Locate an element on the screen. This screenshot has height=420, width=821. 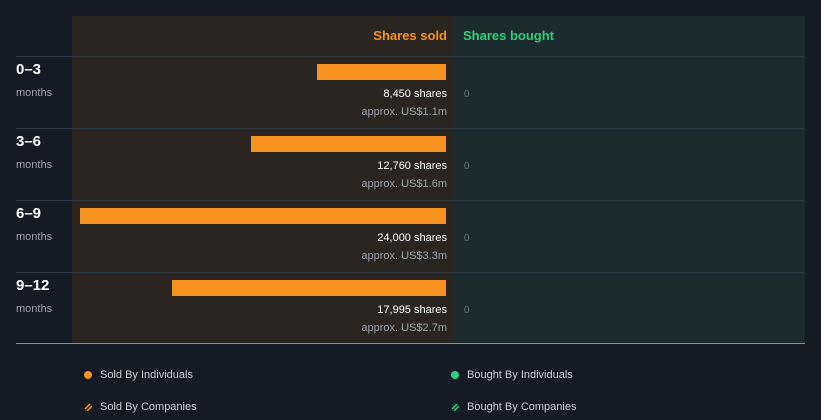
chart-bottom-axis is located at coordinates (410, 343).